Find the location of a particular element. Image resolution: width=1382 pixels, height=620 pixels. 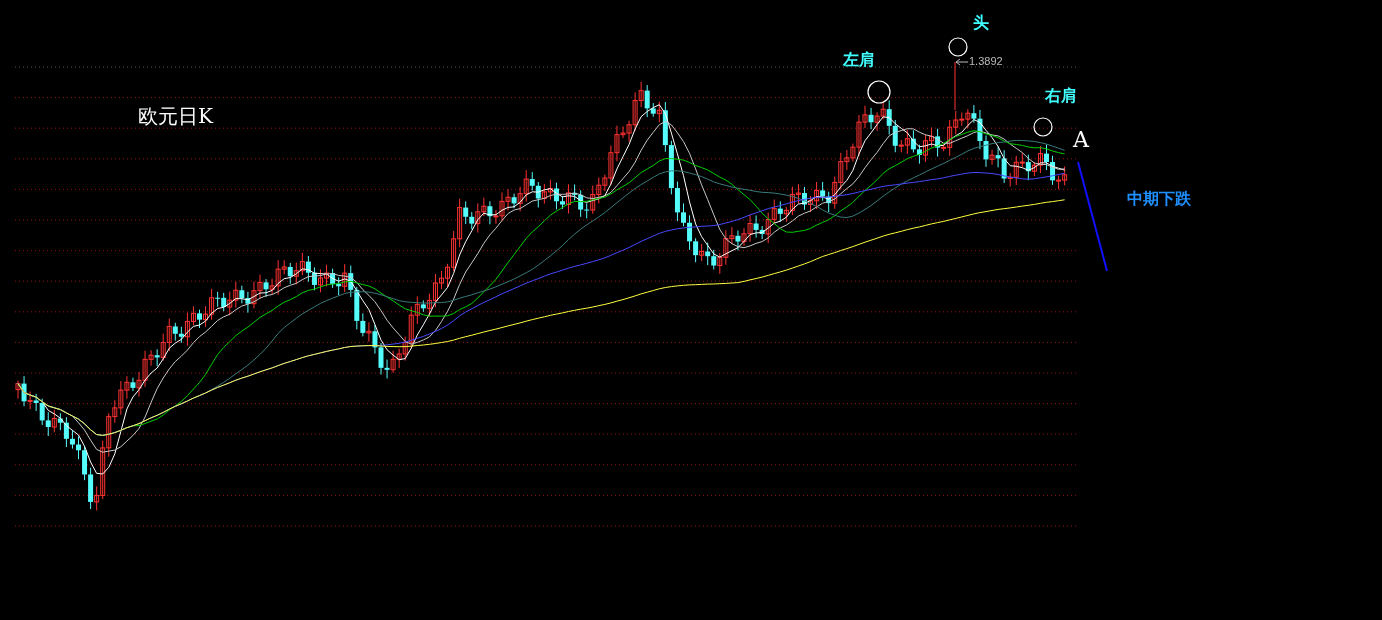

chart-title: 欧元日K is located at coordinates (175, 116).